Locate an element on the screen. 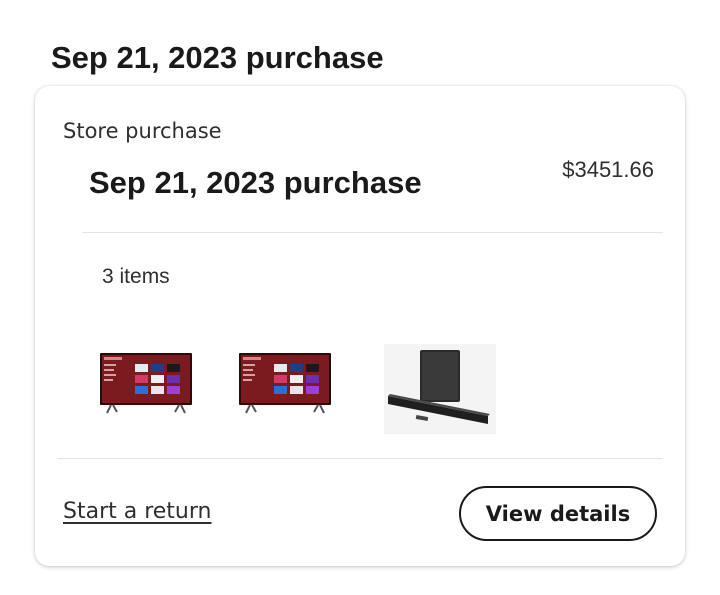 Image resolution: width=720 pixels, height=595 pixels. store-purchase-label: Store purchase is located at coordinates (142, 131).